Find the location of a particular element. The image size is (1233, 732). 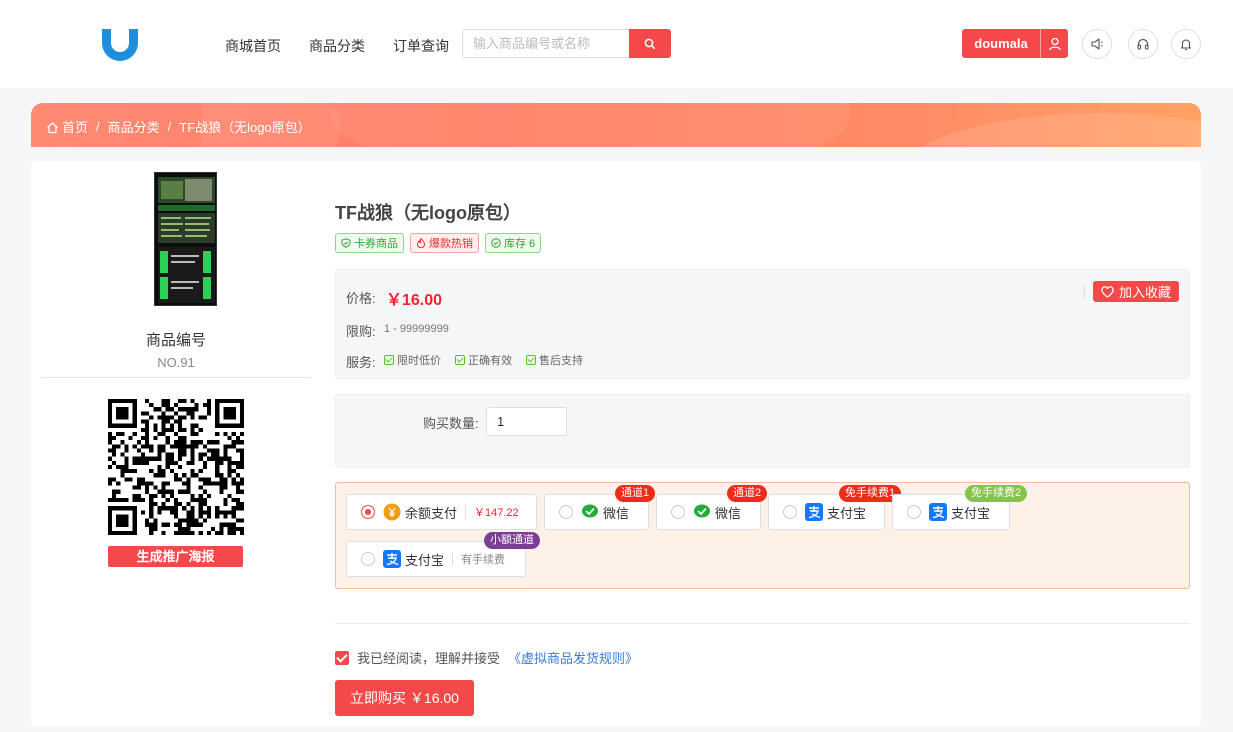

search-button is located at coordinates (650, 43).